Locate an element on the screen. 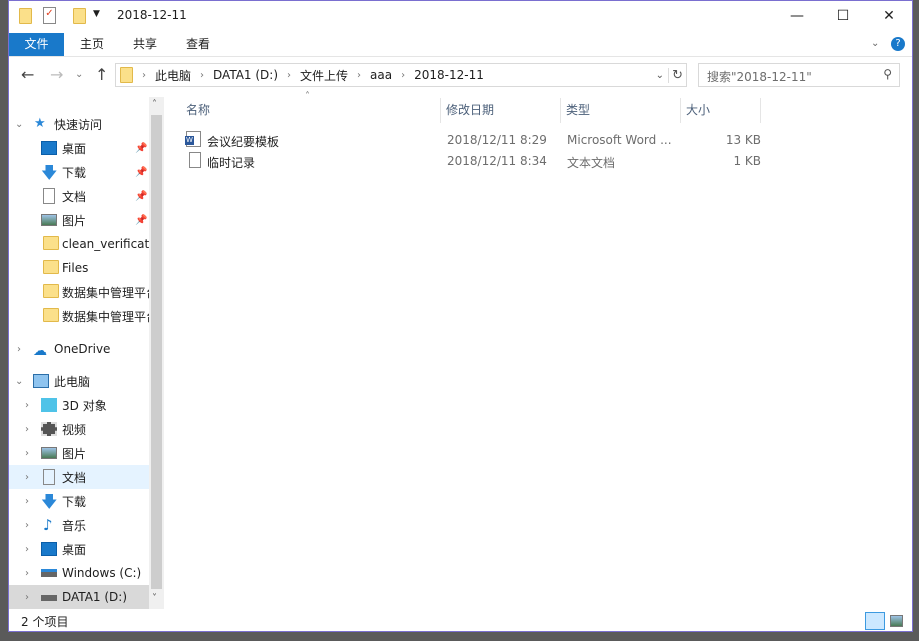 Image resolution: width=919 pixels, height=641 pixels. nav-item-pictures: › 图片 is located at coordinates (79, 453).